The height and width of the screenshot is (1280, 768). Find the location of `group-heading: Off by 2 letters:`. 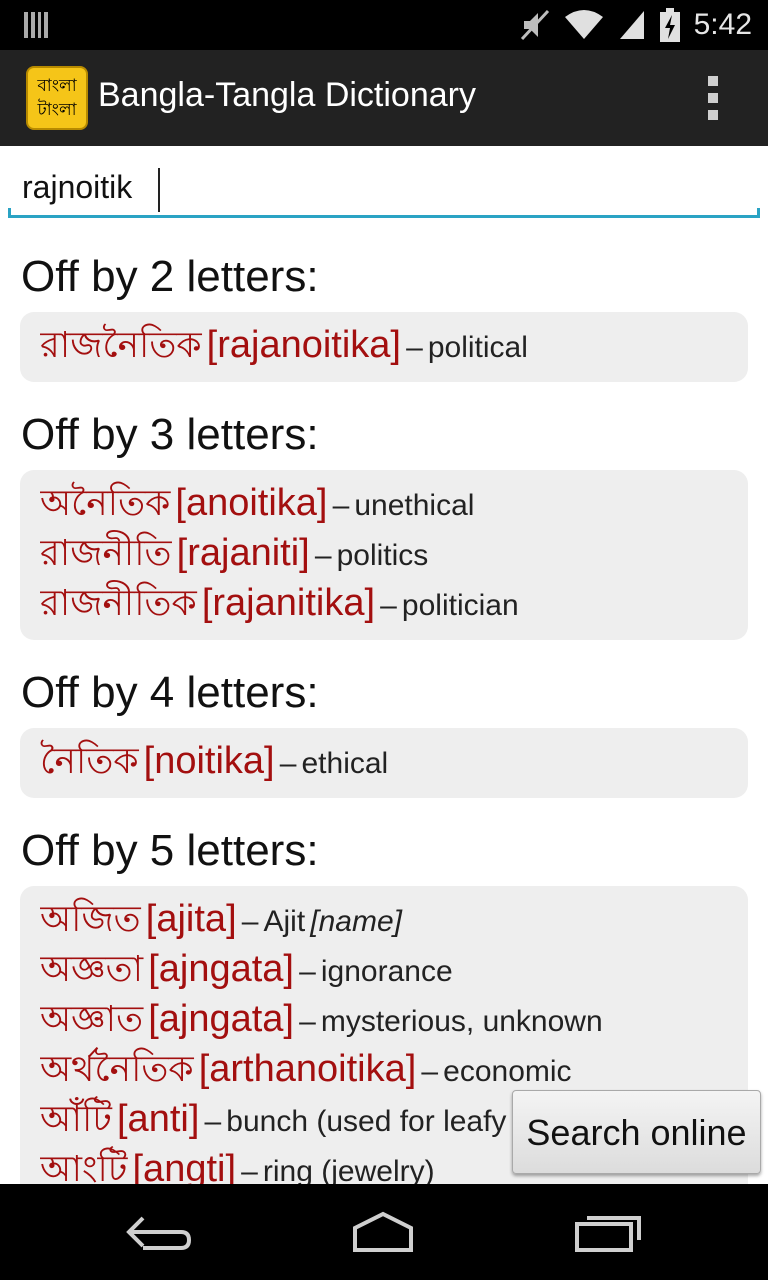

group-heading: Off by 2 letters: is located at coordinates (170, 276).